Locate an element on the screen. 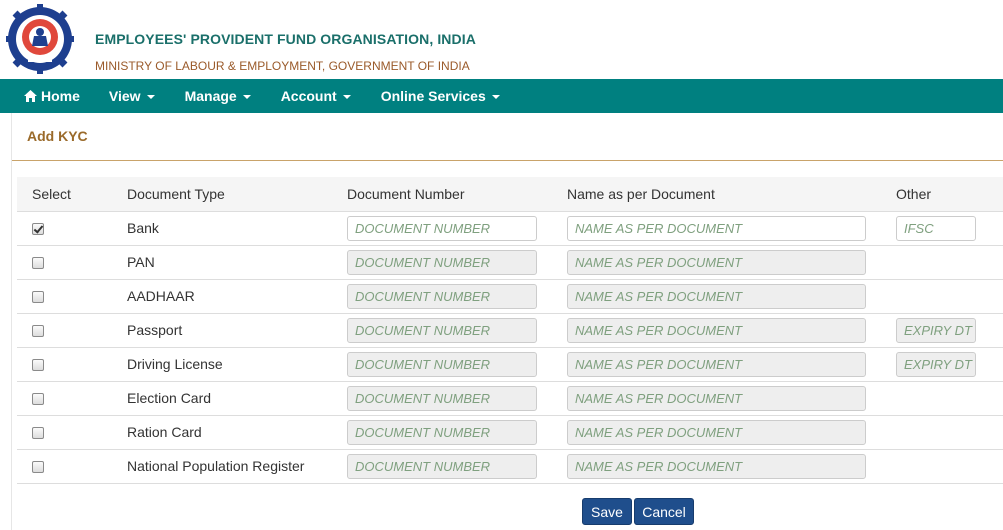 The width and height of the screenshot is (1003, 530). document-type-label: PAN is located at coordinates (237, 262).